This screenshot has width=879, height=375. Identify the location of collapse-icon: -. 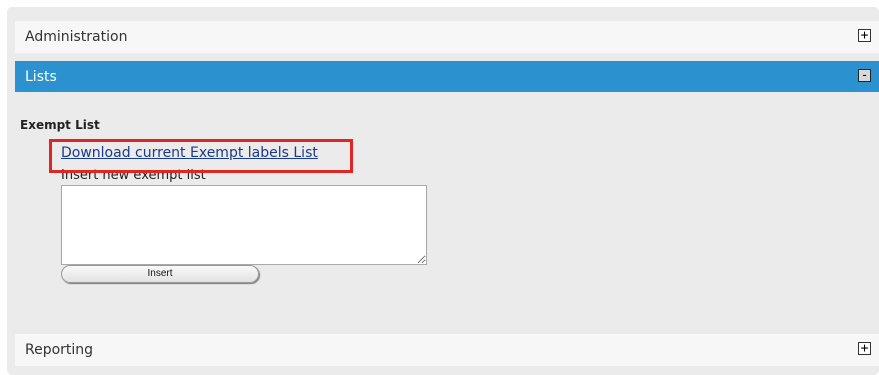
(864, 75).